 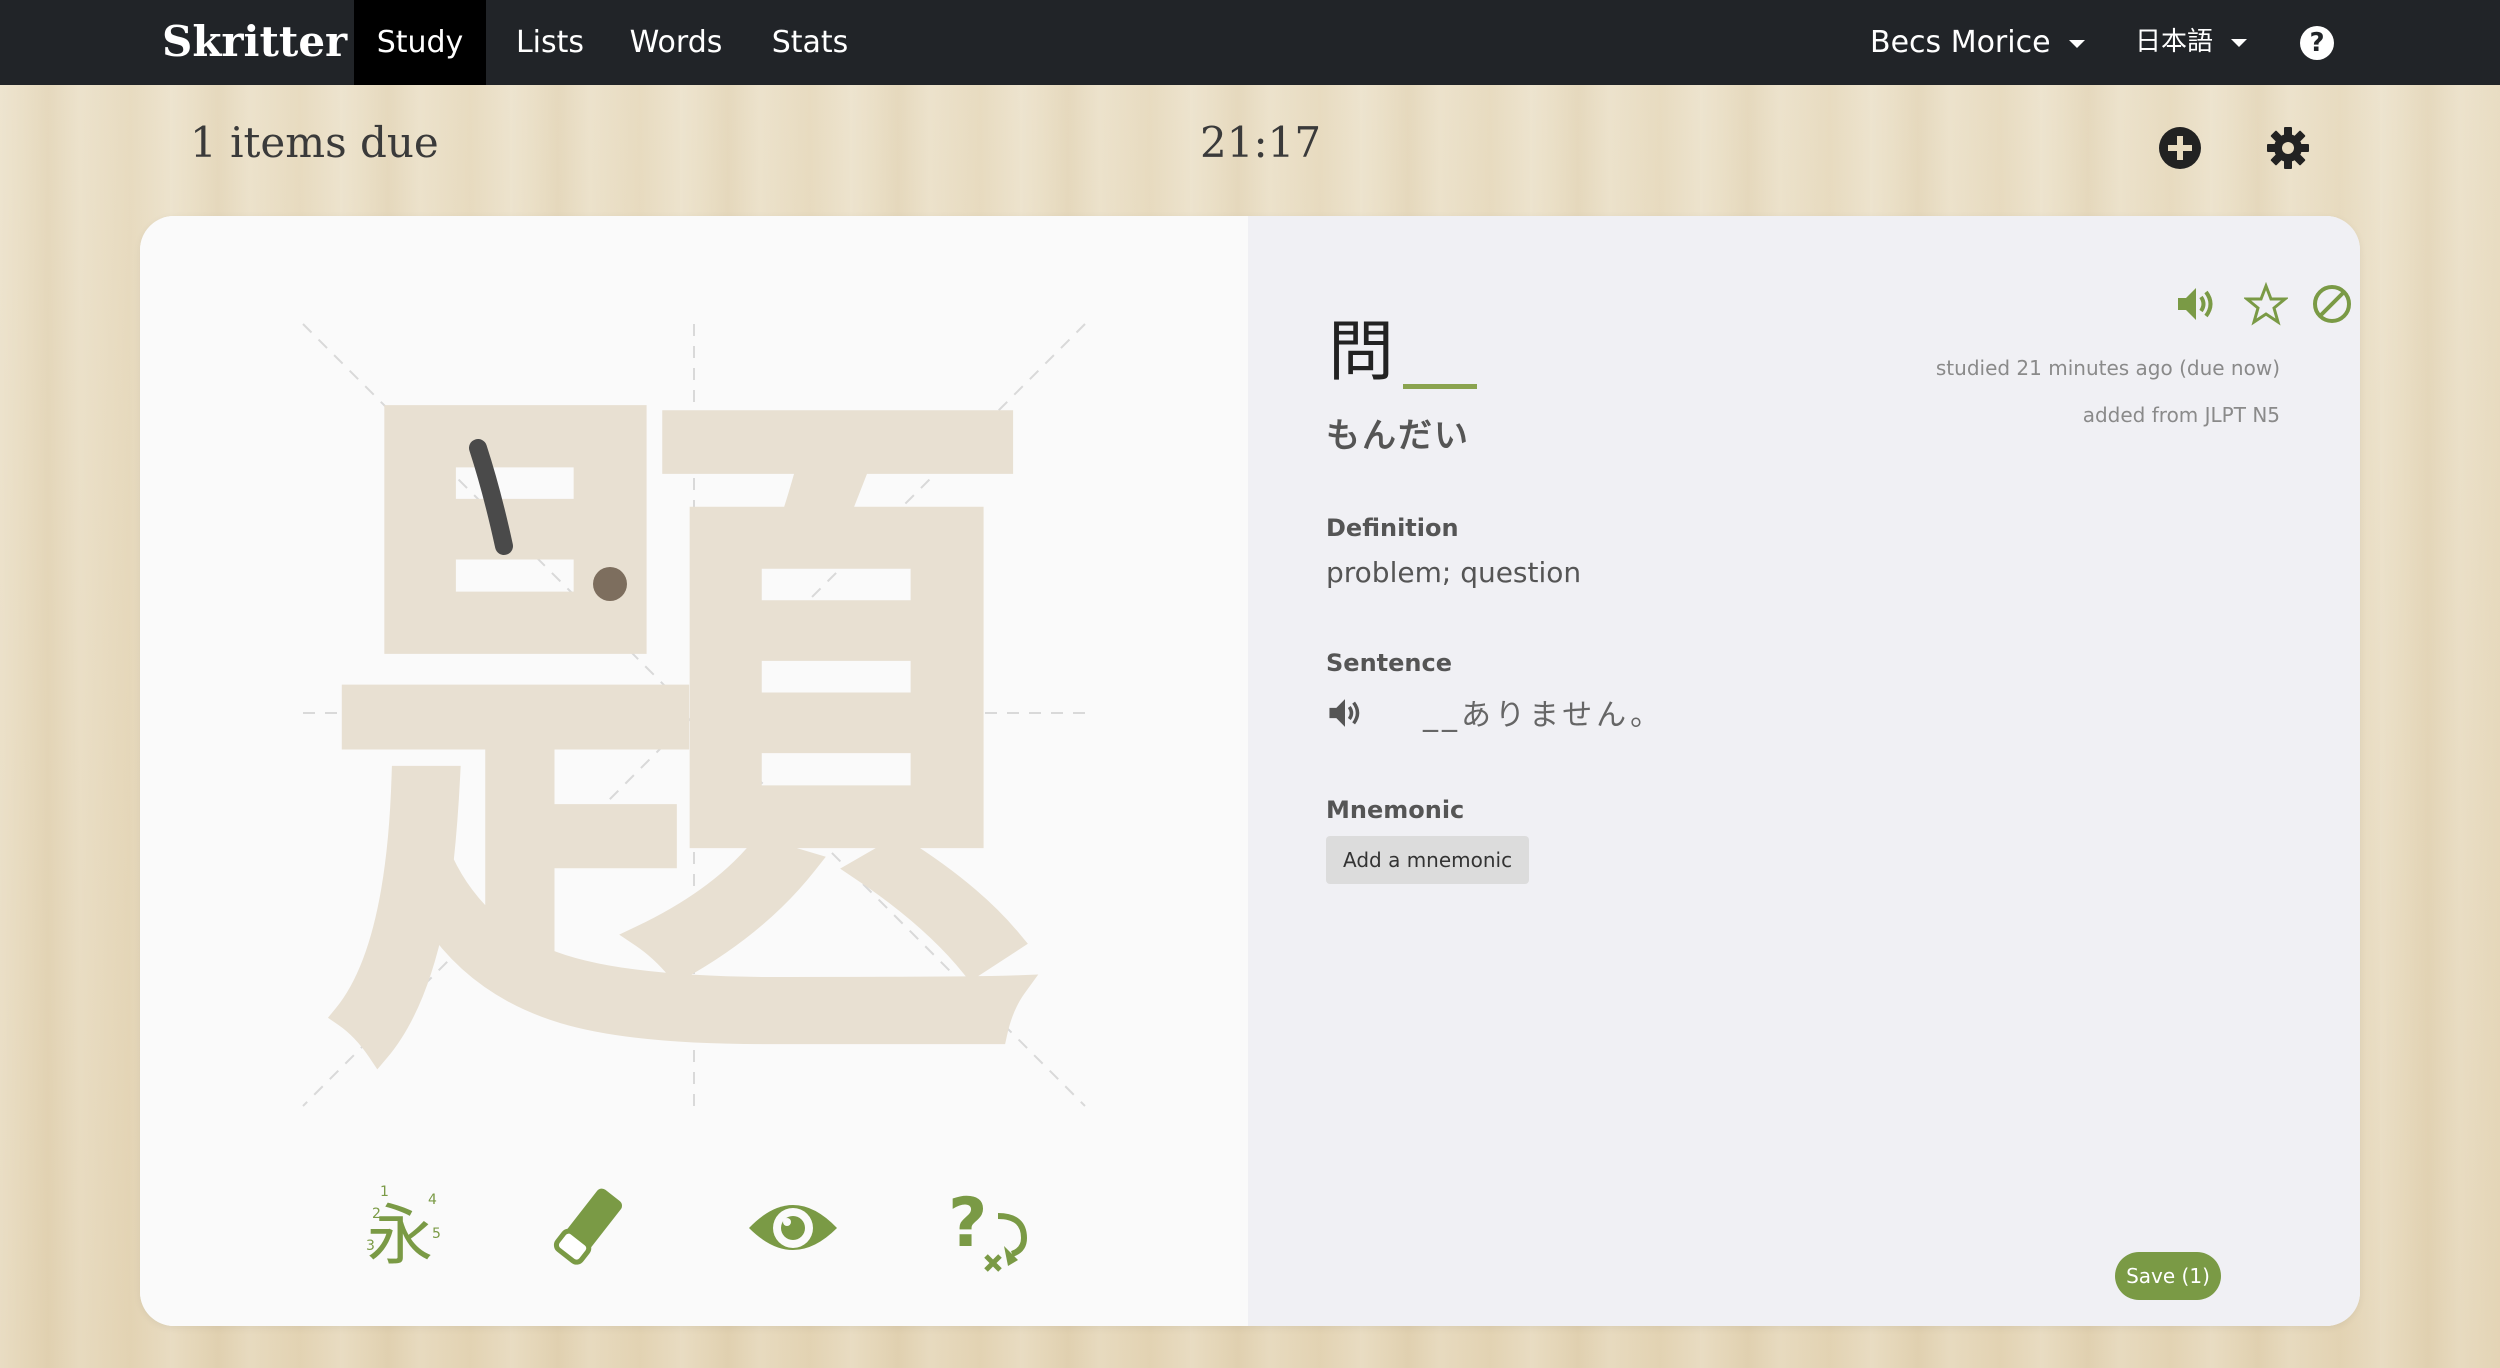 What do you see at coordinates (1389, 663) in the screenshot?
I see `sentence-label: Sentence` at bounding box center [1389, 663].